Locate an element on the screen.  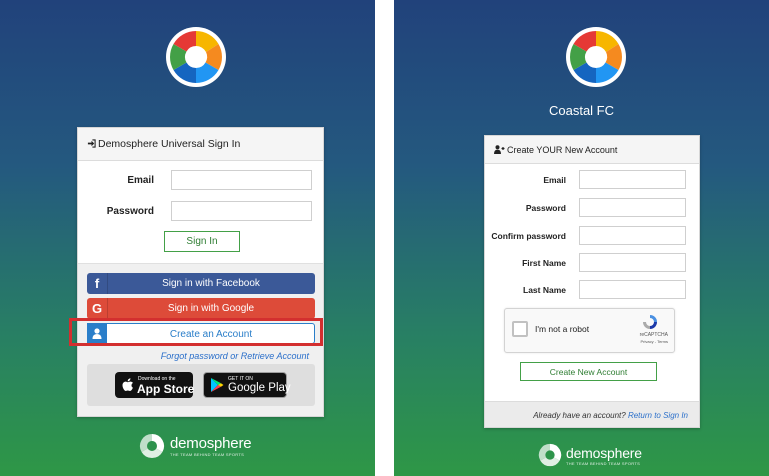
card-title: Demosphere Universal Sign In is located at coordinates (169, 144).